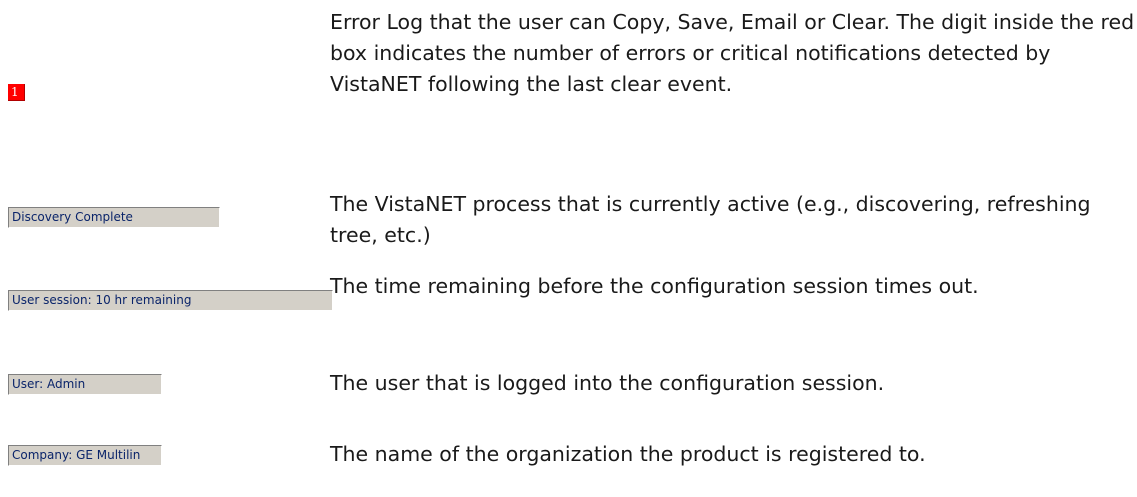 Image resolution: width=1137 pixels, height=497 pixels. Describe the element at coordinates (85, 384) in the screenshot. I see `user-field: User: Admin` at that location.